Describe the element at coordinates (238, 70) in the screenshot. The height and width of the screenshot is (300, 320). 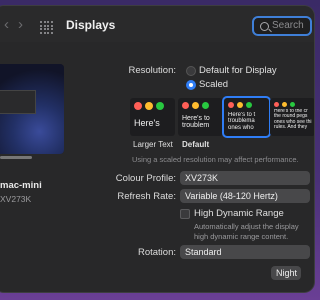
I see `radio-default-for-display-label: Default for Display` at that location.